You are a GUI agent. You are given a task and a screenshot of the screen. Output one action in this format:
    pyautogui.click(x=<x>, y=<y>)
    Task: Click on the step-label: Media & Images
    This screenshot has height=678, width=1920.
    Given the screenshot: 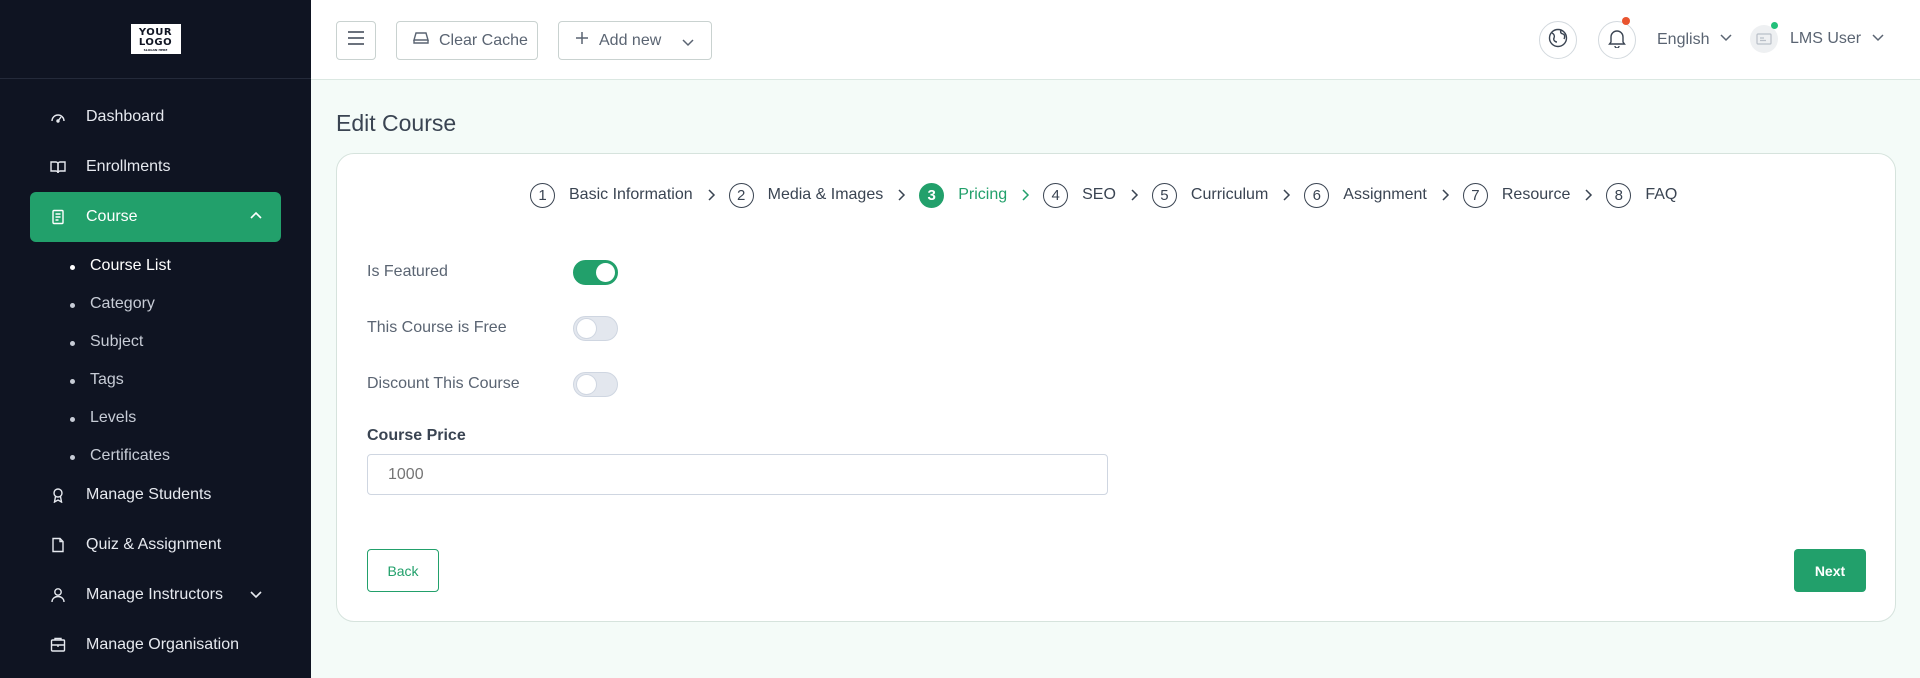 What is the action you would take?
    pyautogui.click(x=825, y=194)
    